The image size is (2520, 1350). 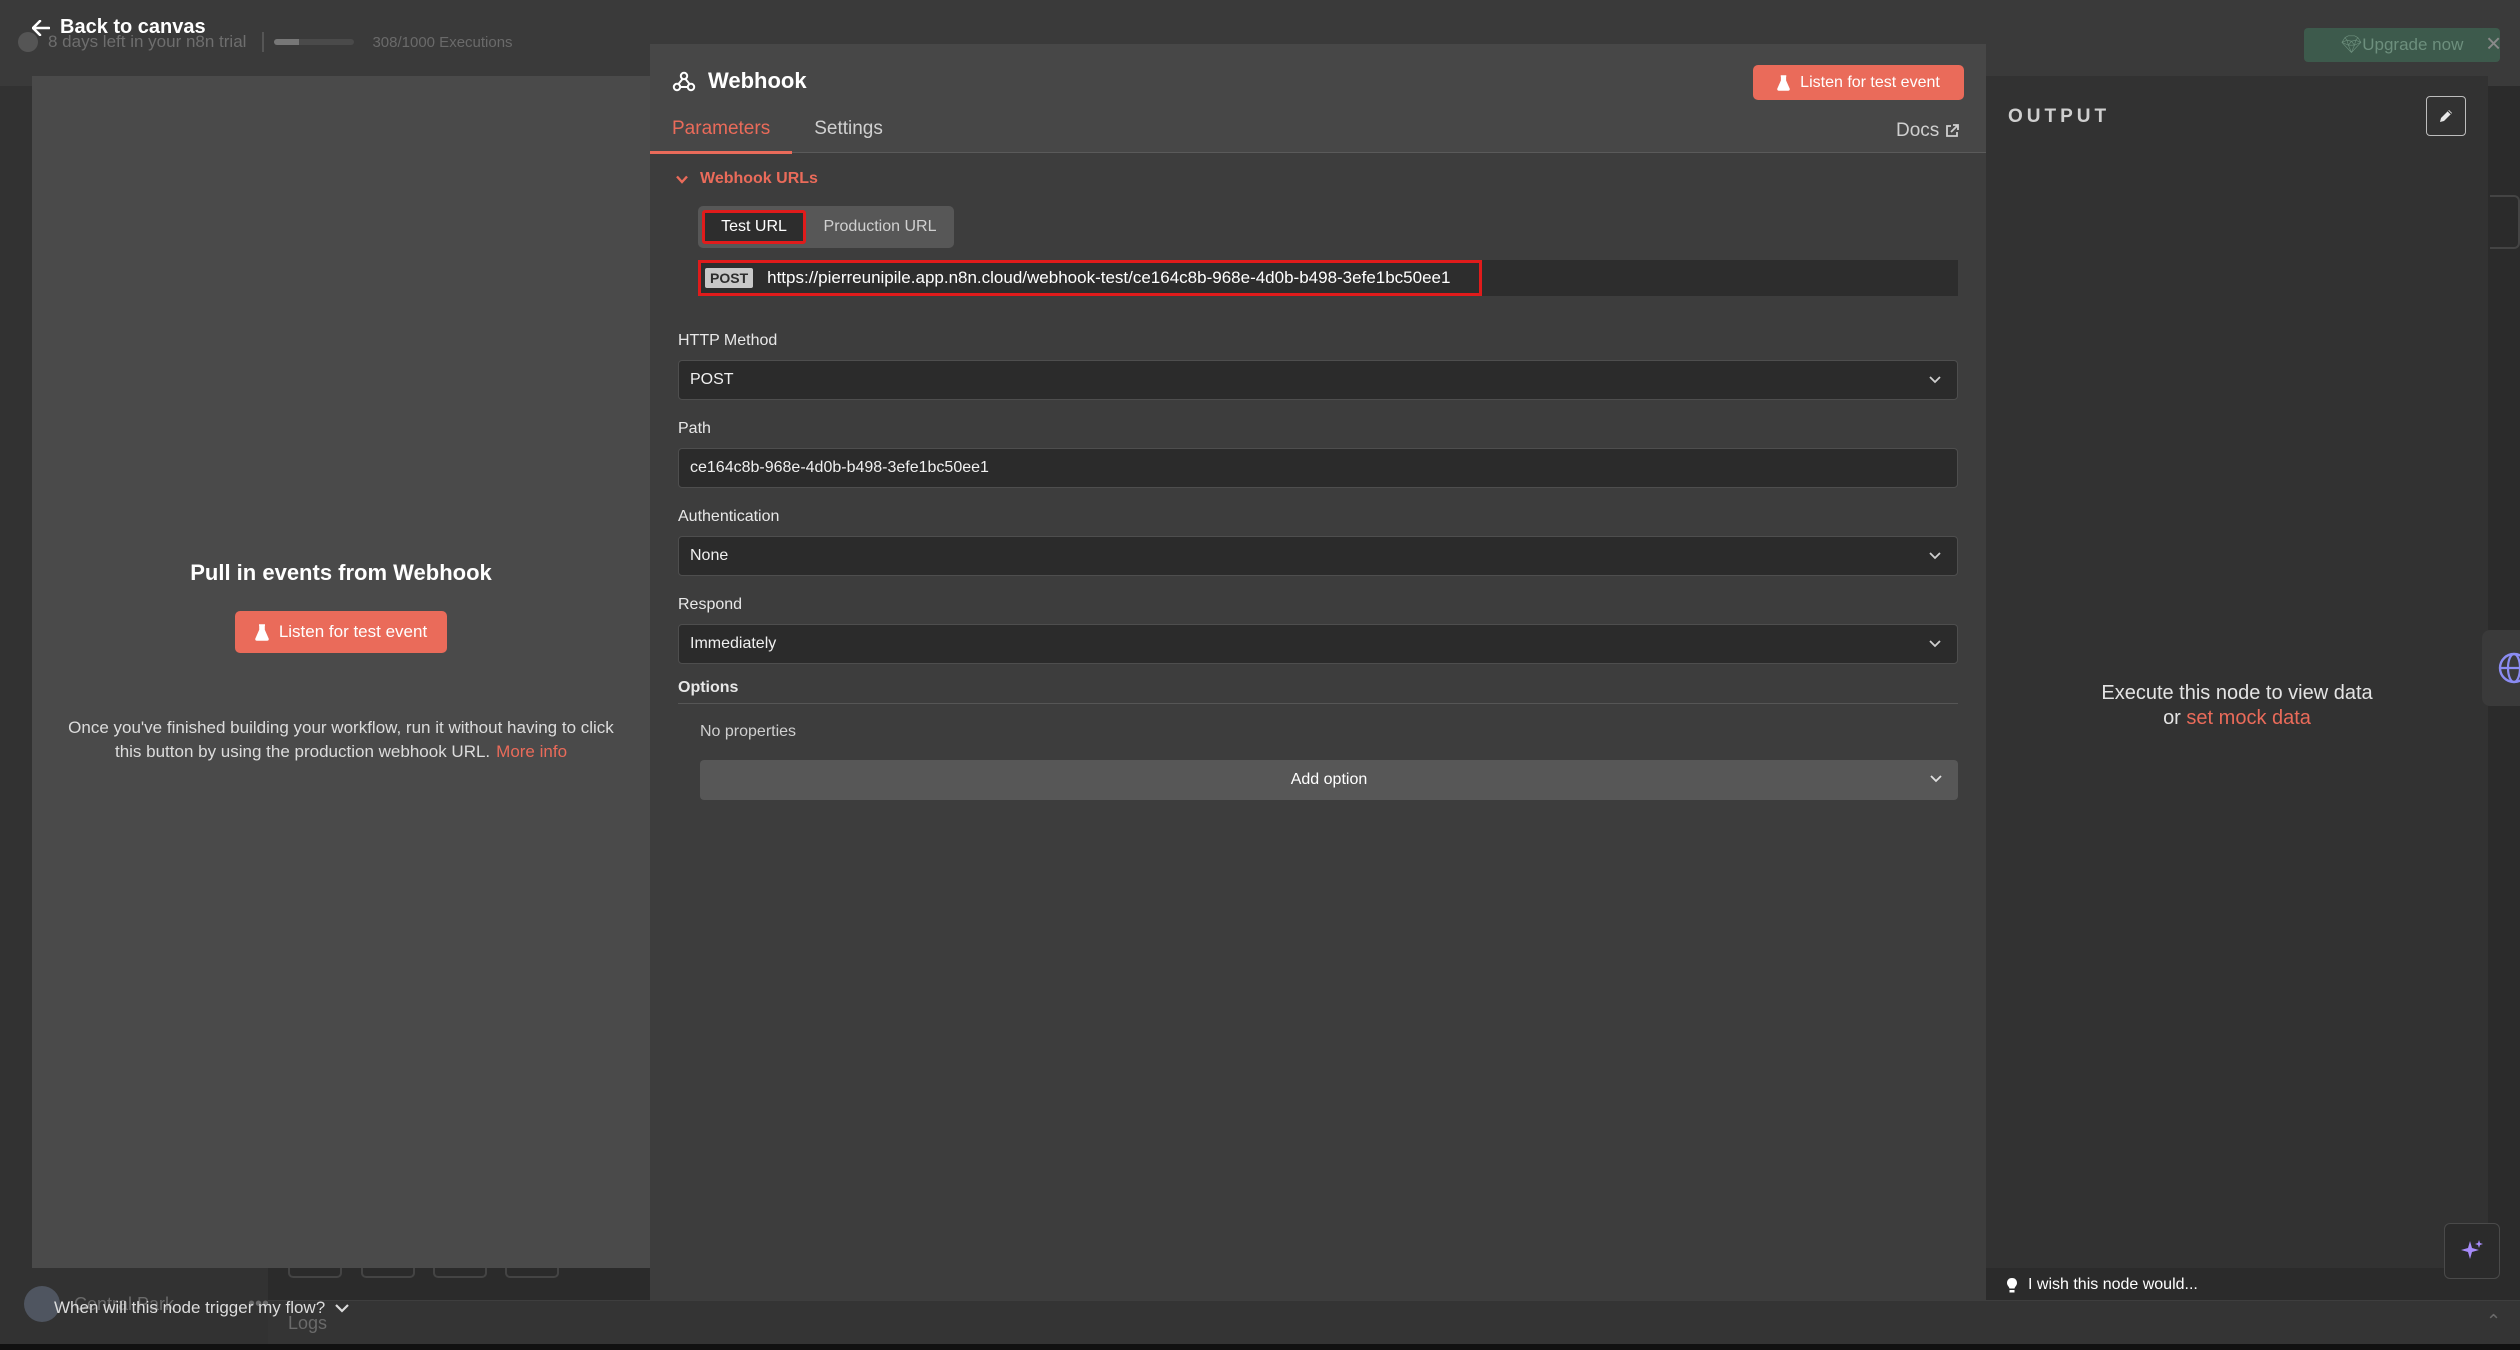 What do you see at coordinates (1318, 556) in the screenshot?
I see `authentication-select: None` at bounding box center [1318, 556].